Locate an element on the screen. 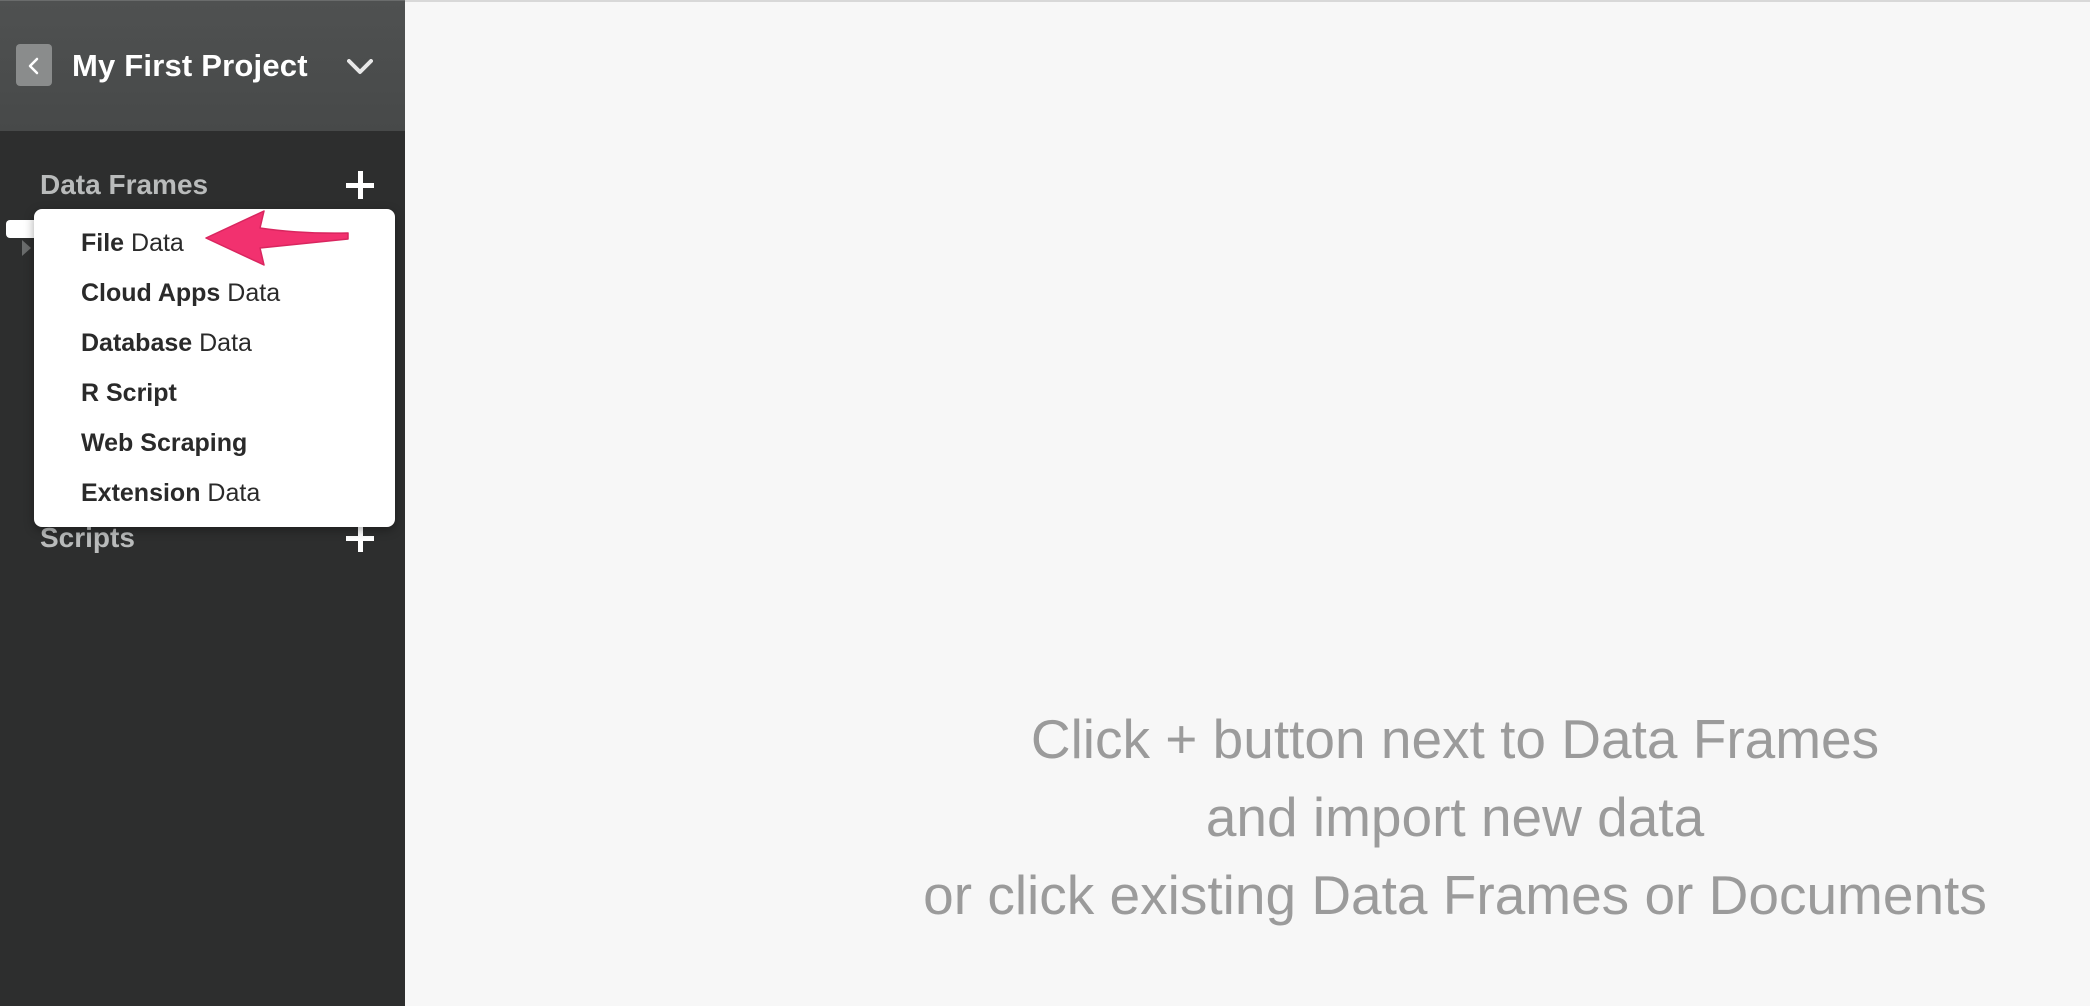 The image size is (2090, 1006). menu-item-web-scraping: Web Scraping is located at coordinates (164, 443).